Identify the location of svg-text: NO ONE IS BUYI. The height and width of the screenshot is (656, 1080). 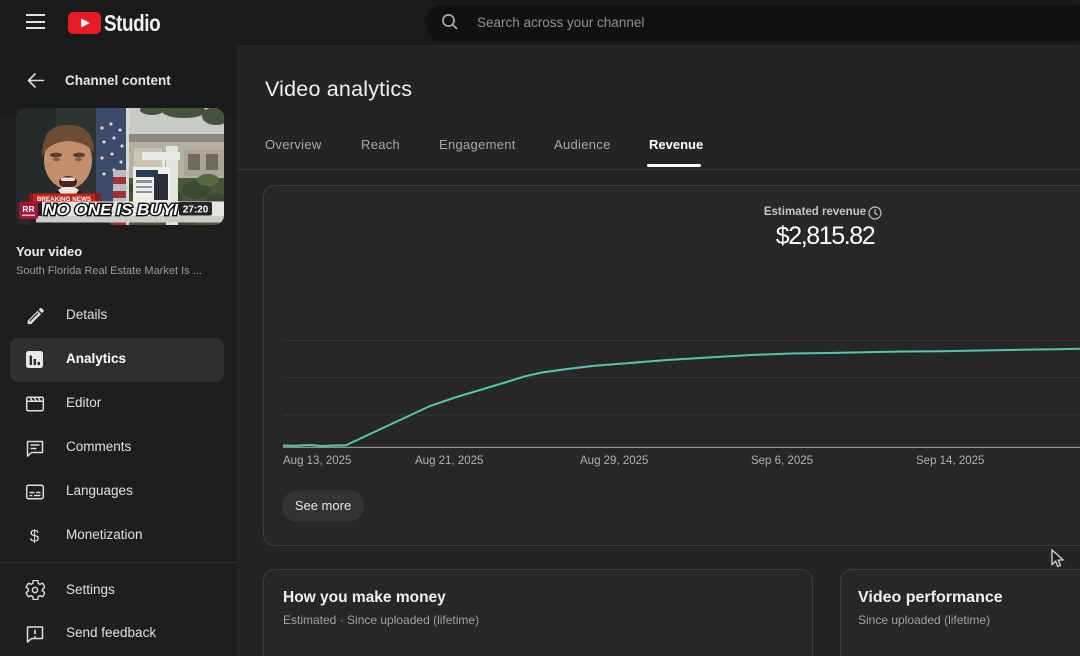
(111, 210).